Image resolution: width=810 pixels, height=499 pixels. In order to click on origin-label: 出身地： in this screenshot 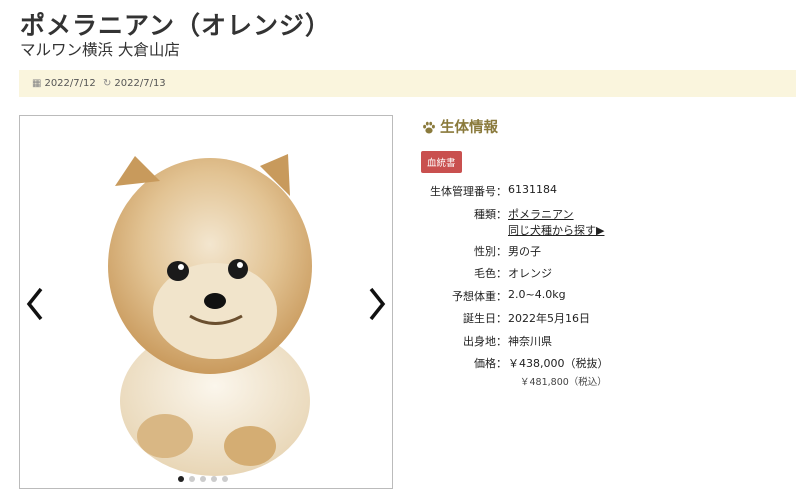, I will do `click(485, 341)`.